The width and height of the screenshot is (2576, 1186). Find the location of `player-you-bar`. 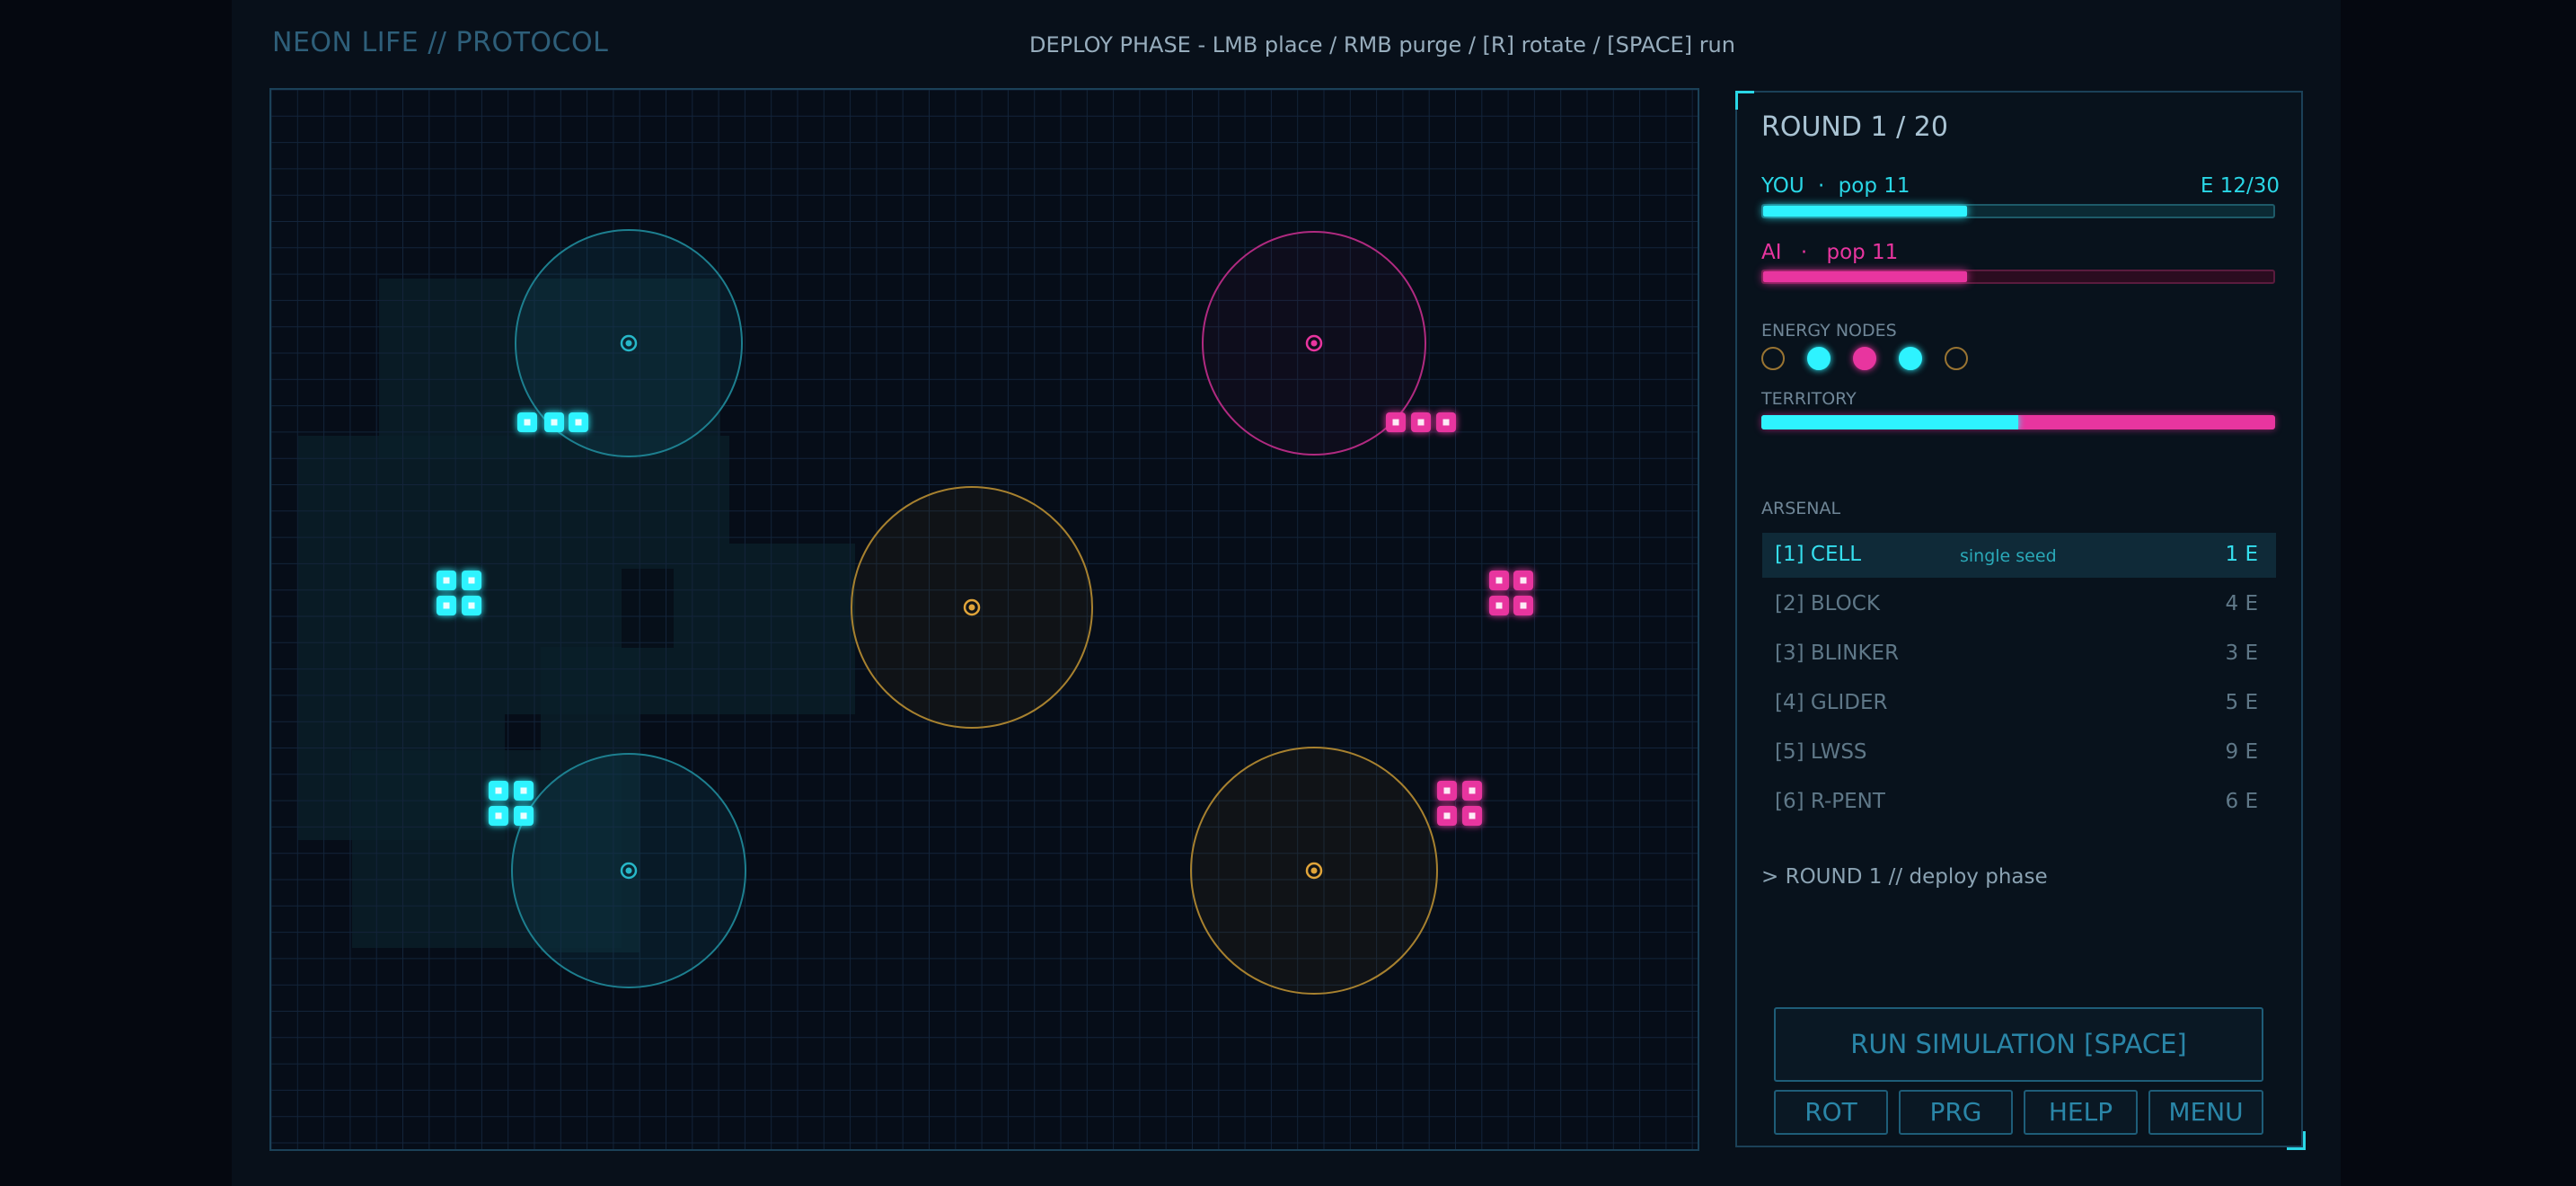

player-you-bar is located at coordinates (2018, 211).